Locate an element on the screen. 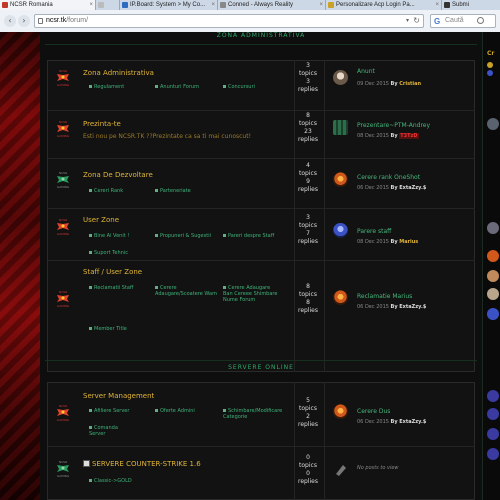 This screenshot has height=500, width=500. subforum-link: Member Title is located at coordinates (108, 329).